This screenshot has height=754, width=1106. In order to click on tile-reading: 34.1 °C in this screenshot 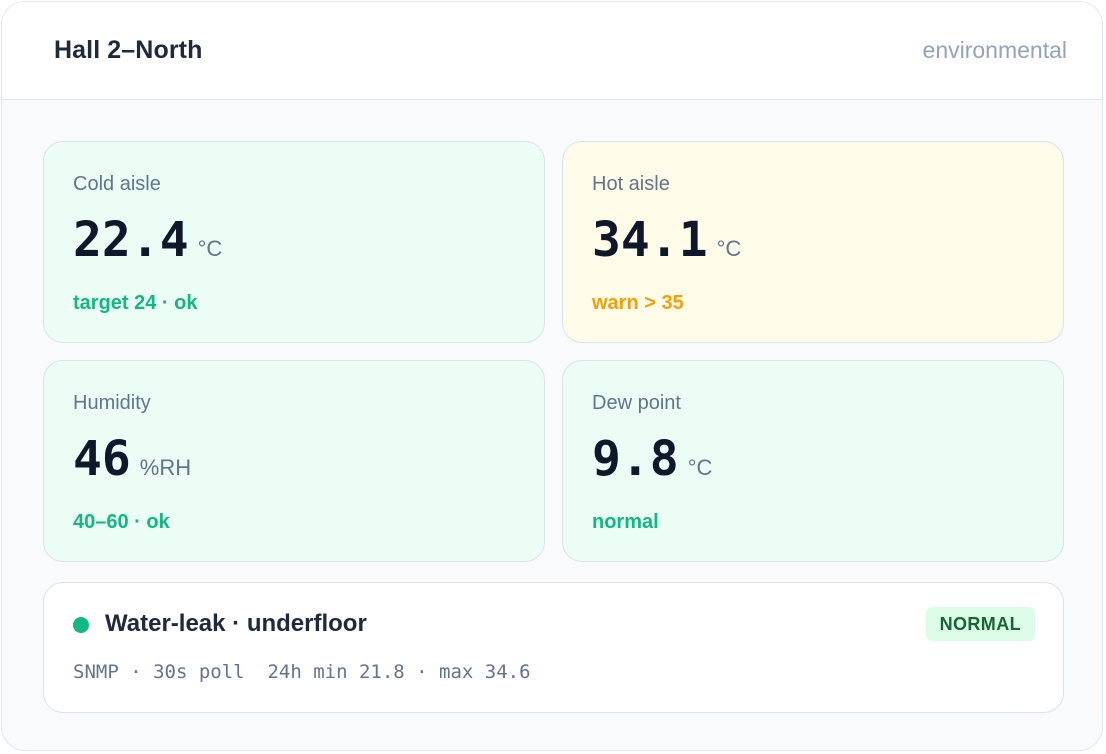, I will do `click(666, 240)`.